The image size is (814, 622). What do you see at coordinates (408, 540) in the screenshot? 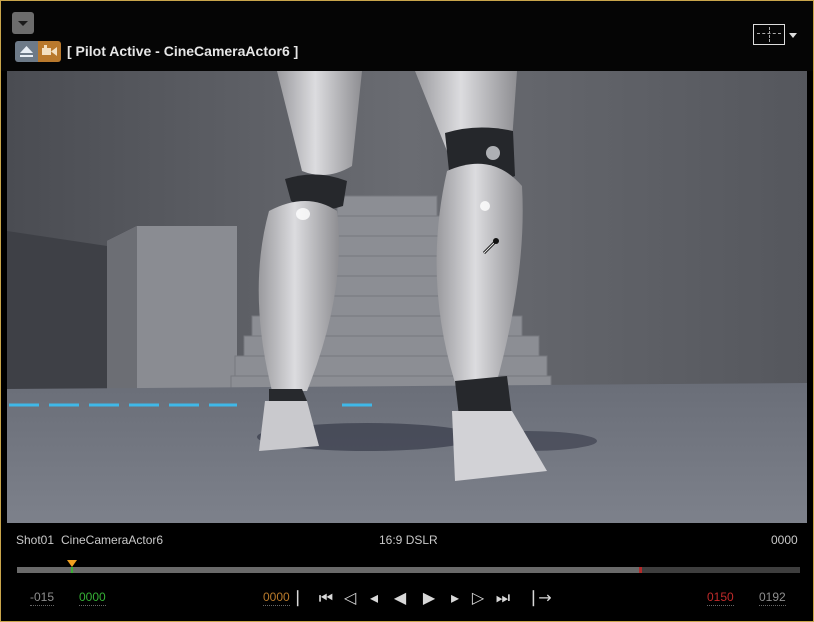
I see `filmback-label: 16:9 DSLR` at bounding box center [408, 540].